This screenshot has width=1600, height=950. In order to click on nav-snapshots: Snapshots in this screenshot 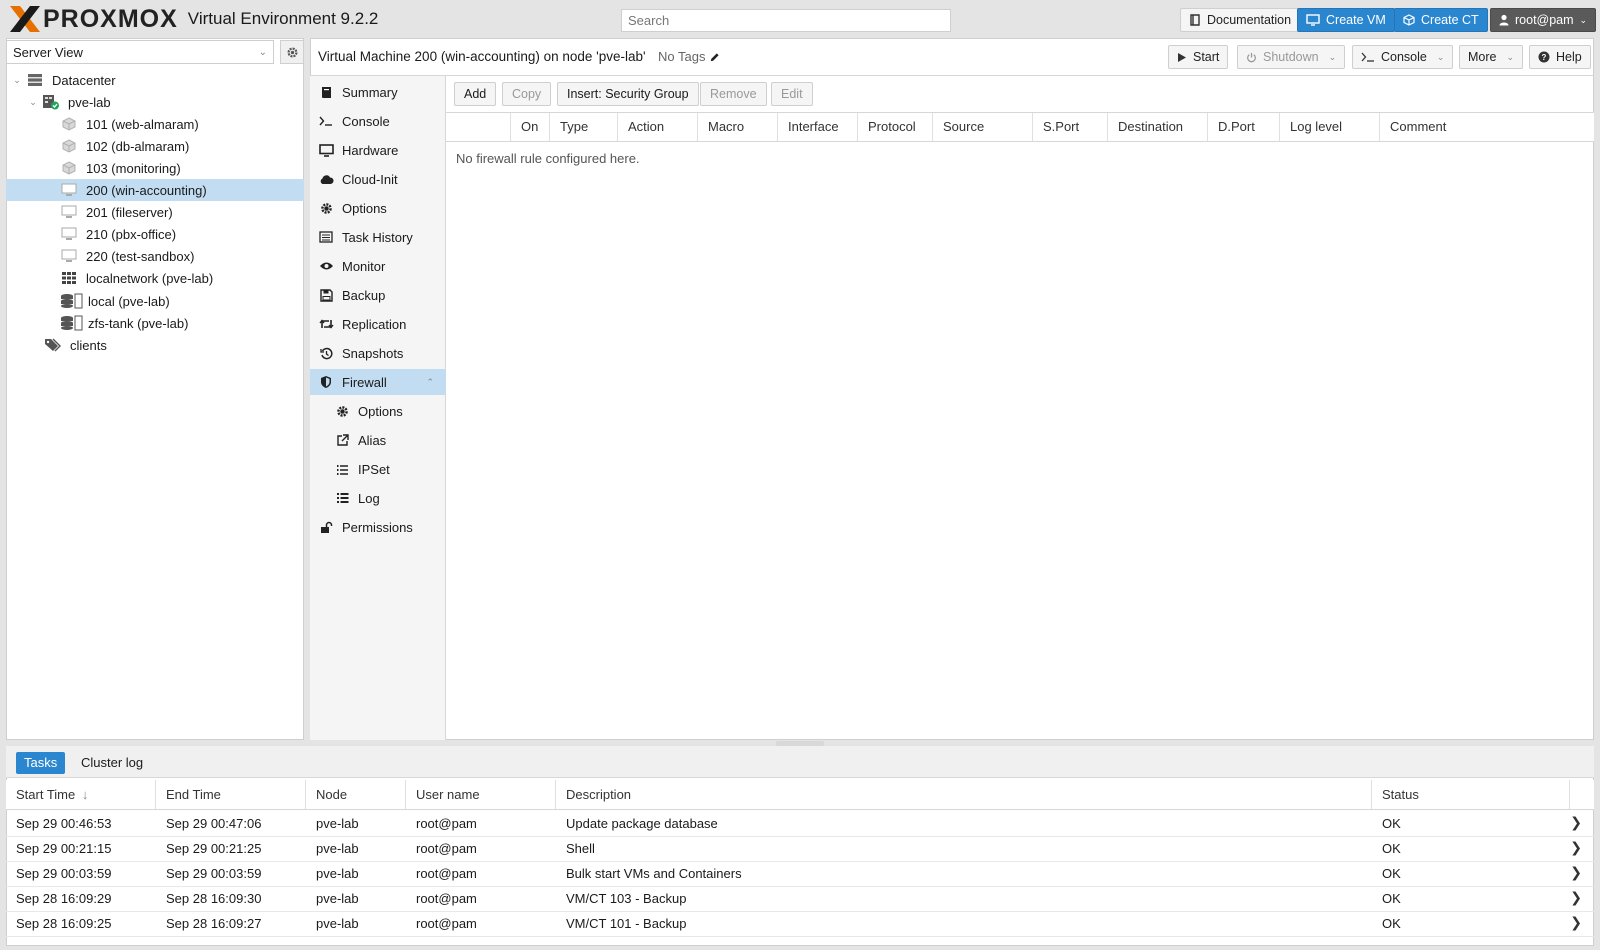, I will do `click(378, 353)`.